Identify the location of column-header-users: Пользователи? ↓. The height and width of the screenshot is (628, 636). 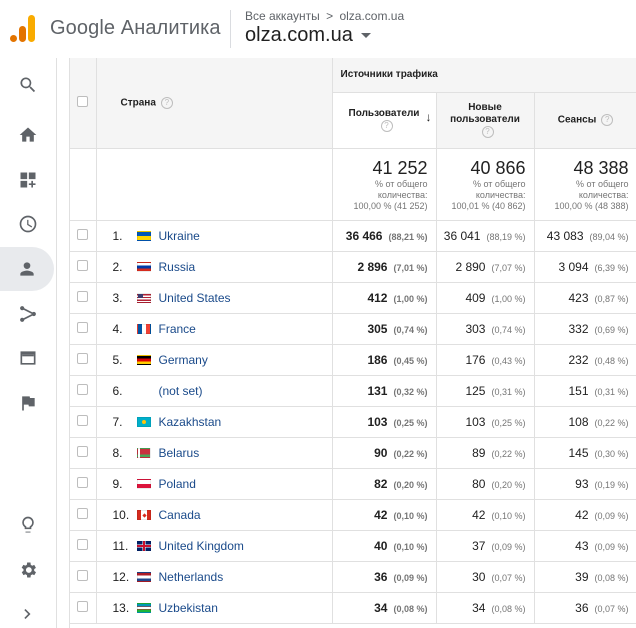
(384, 120).